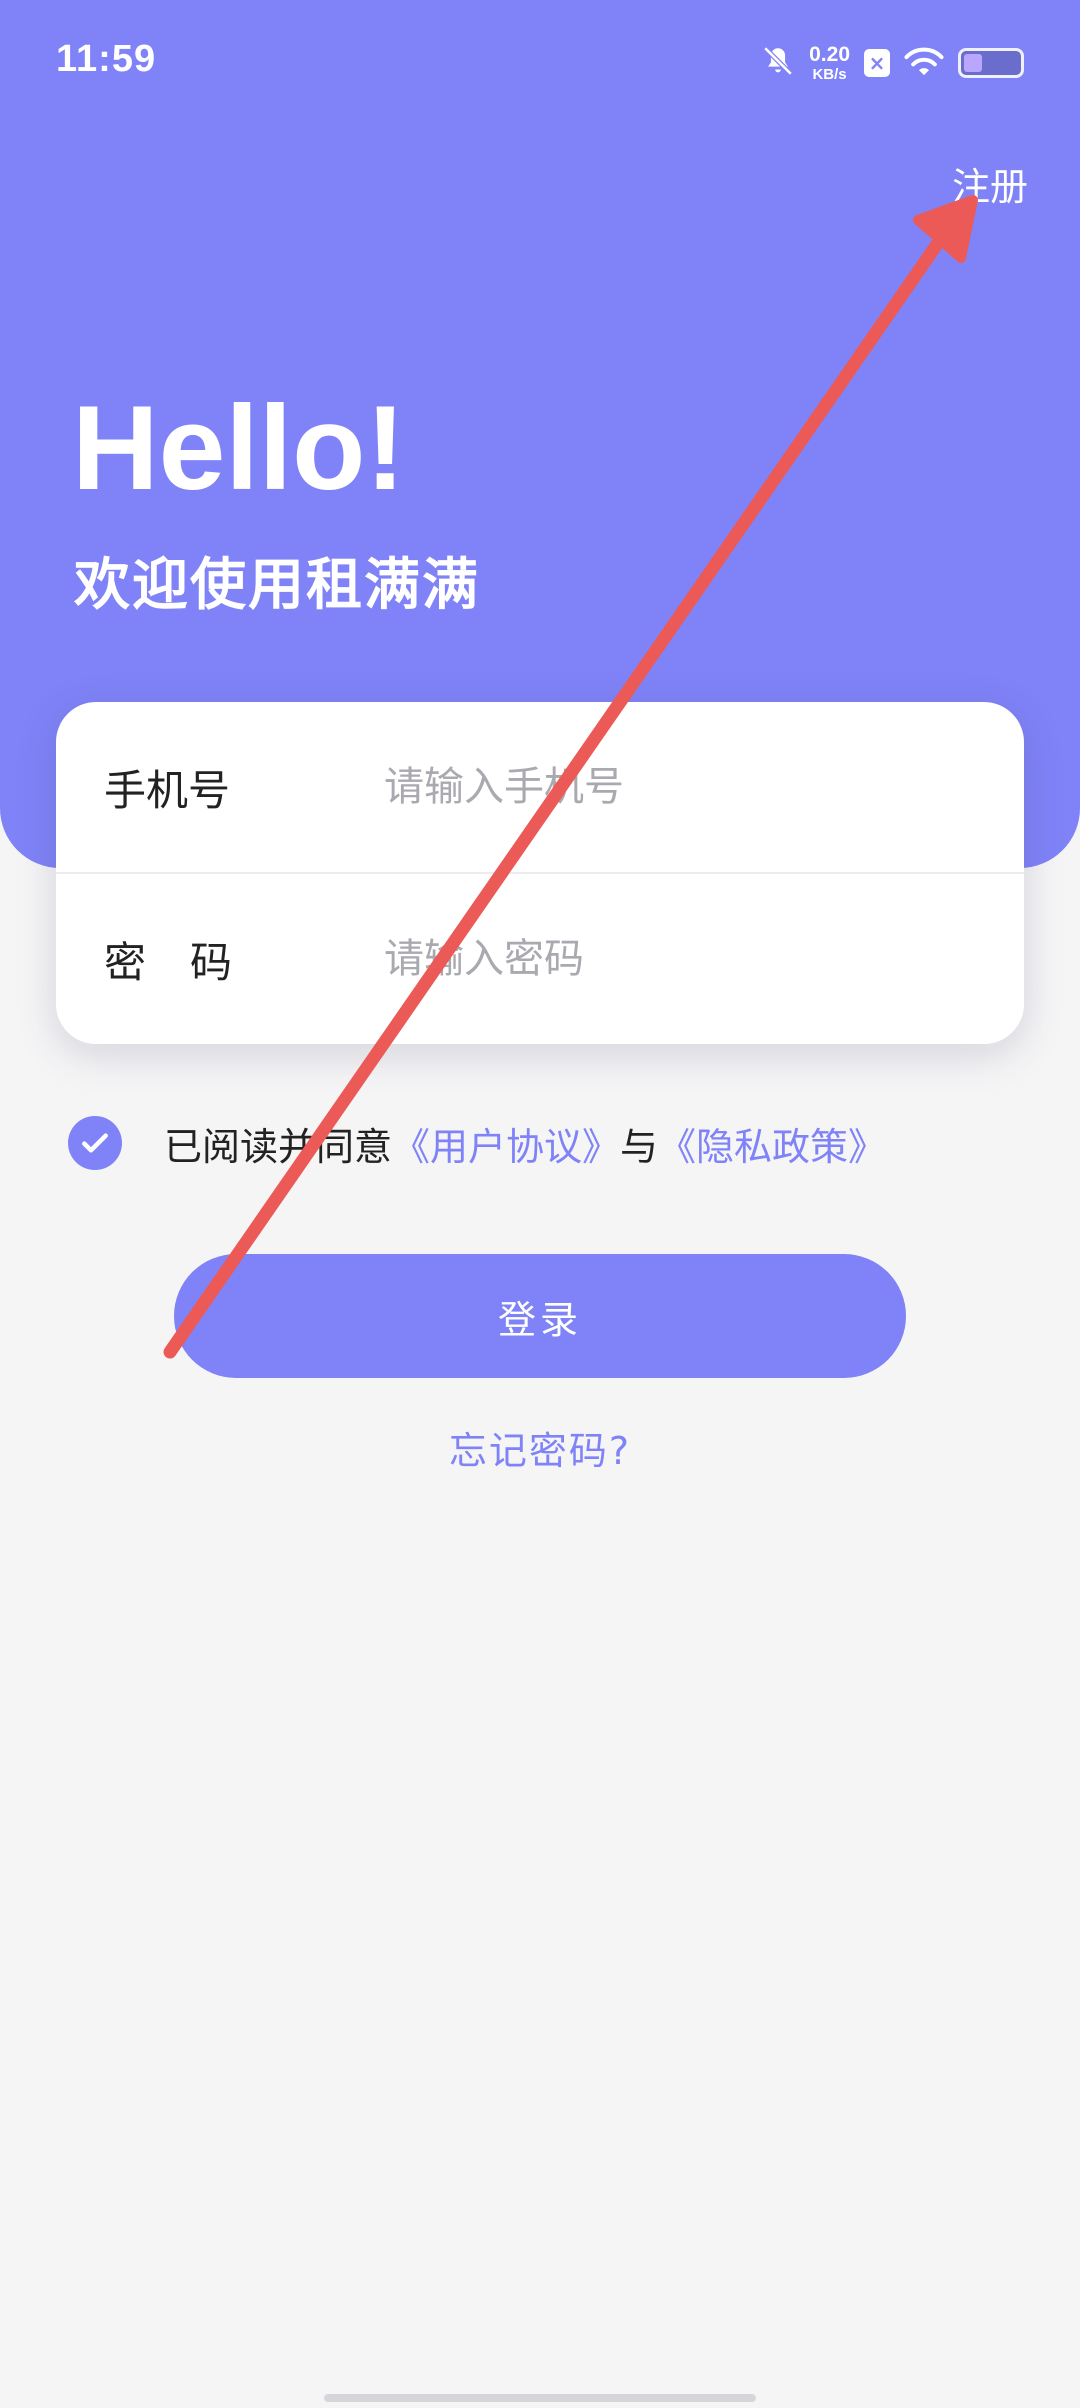 This screenshot has height=2408, width=1080. Describe the element at coordinates (924, 63) in the screenshot. I see `wifi-icon` at that location.